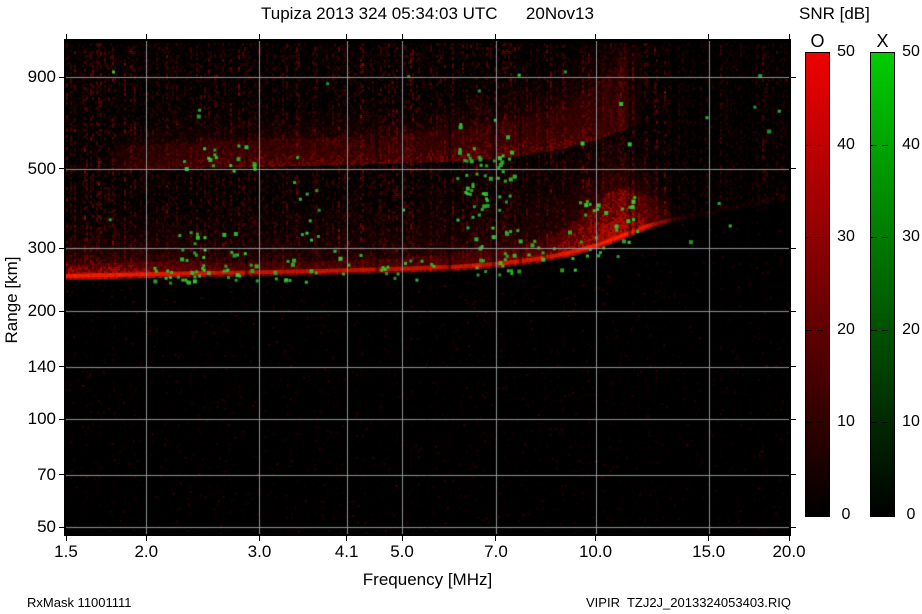 This screenshot has width=922, height=614. What do you see at coordinates (41, 77) in the screenshot?
I see `y-tick-label: 900` at bounding box center [41, 77].